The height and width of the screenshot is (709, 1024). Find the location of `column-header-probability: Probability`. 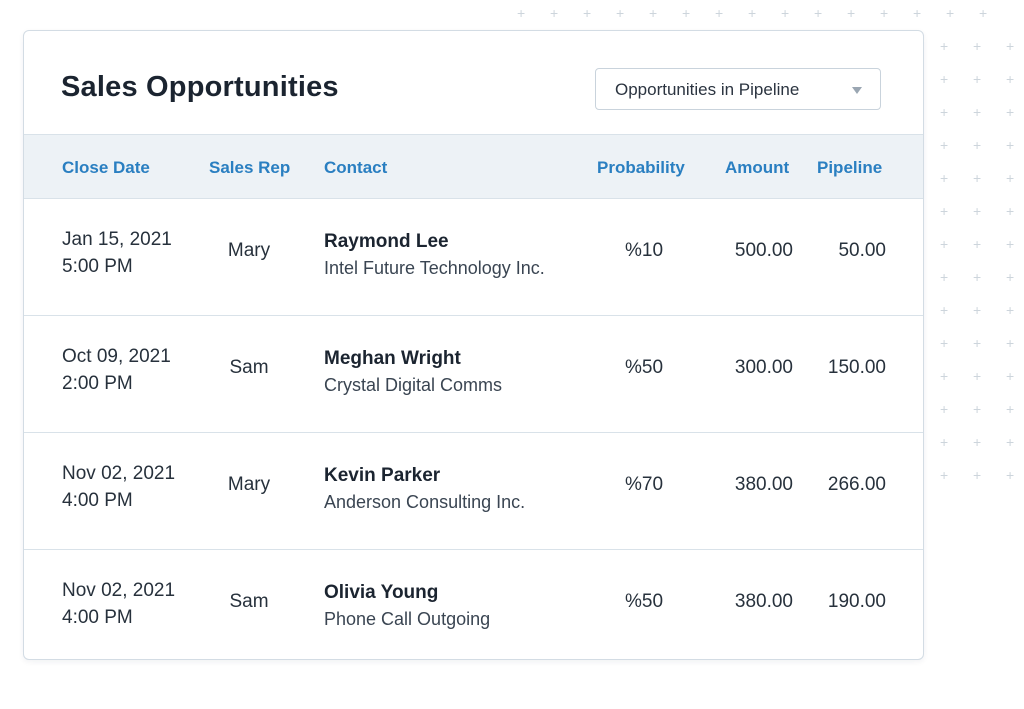

column-header-probability: Probability is located at coordinates (641, 168).